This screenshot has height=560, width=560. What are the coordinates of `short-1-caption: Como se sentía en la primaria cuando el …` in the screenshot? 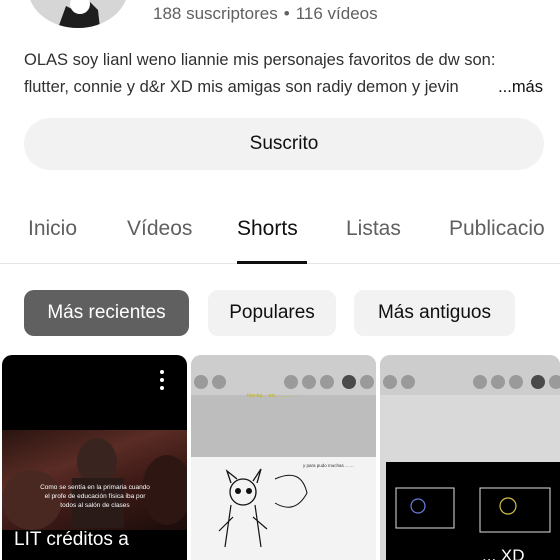 It's located at (95, 496).